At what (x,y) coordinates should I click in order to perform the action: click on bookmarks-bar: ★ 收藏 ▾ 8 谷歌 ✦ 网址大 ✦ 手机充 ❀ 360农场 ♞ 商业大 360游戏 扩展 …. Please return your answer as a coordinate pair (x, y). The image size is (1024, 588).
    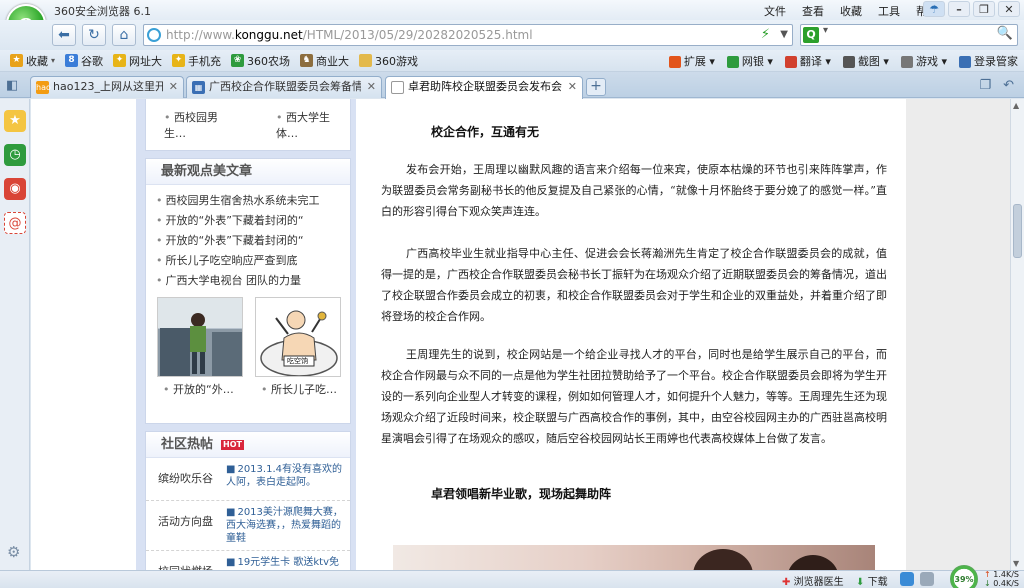
    Looking at the image, I should click on (512, 61).